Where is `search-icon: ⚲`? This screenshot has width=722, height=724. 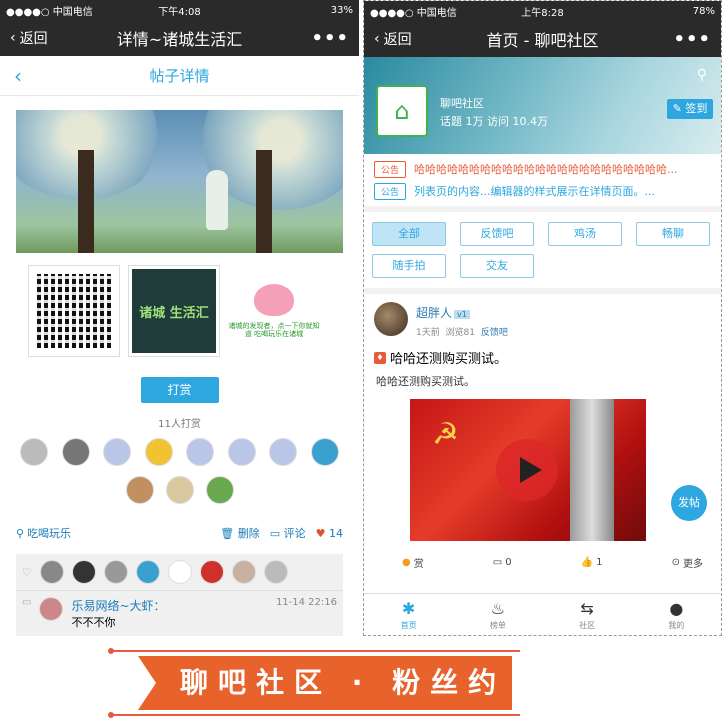 search-icon: ⚲ is located at coordinates (702, 75).